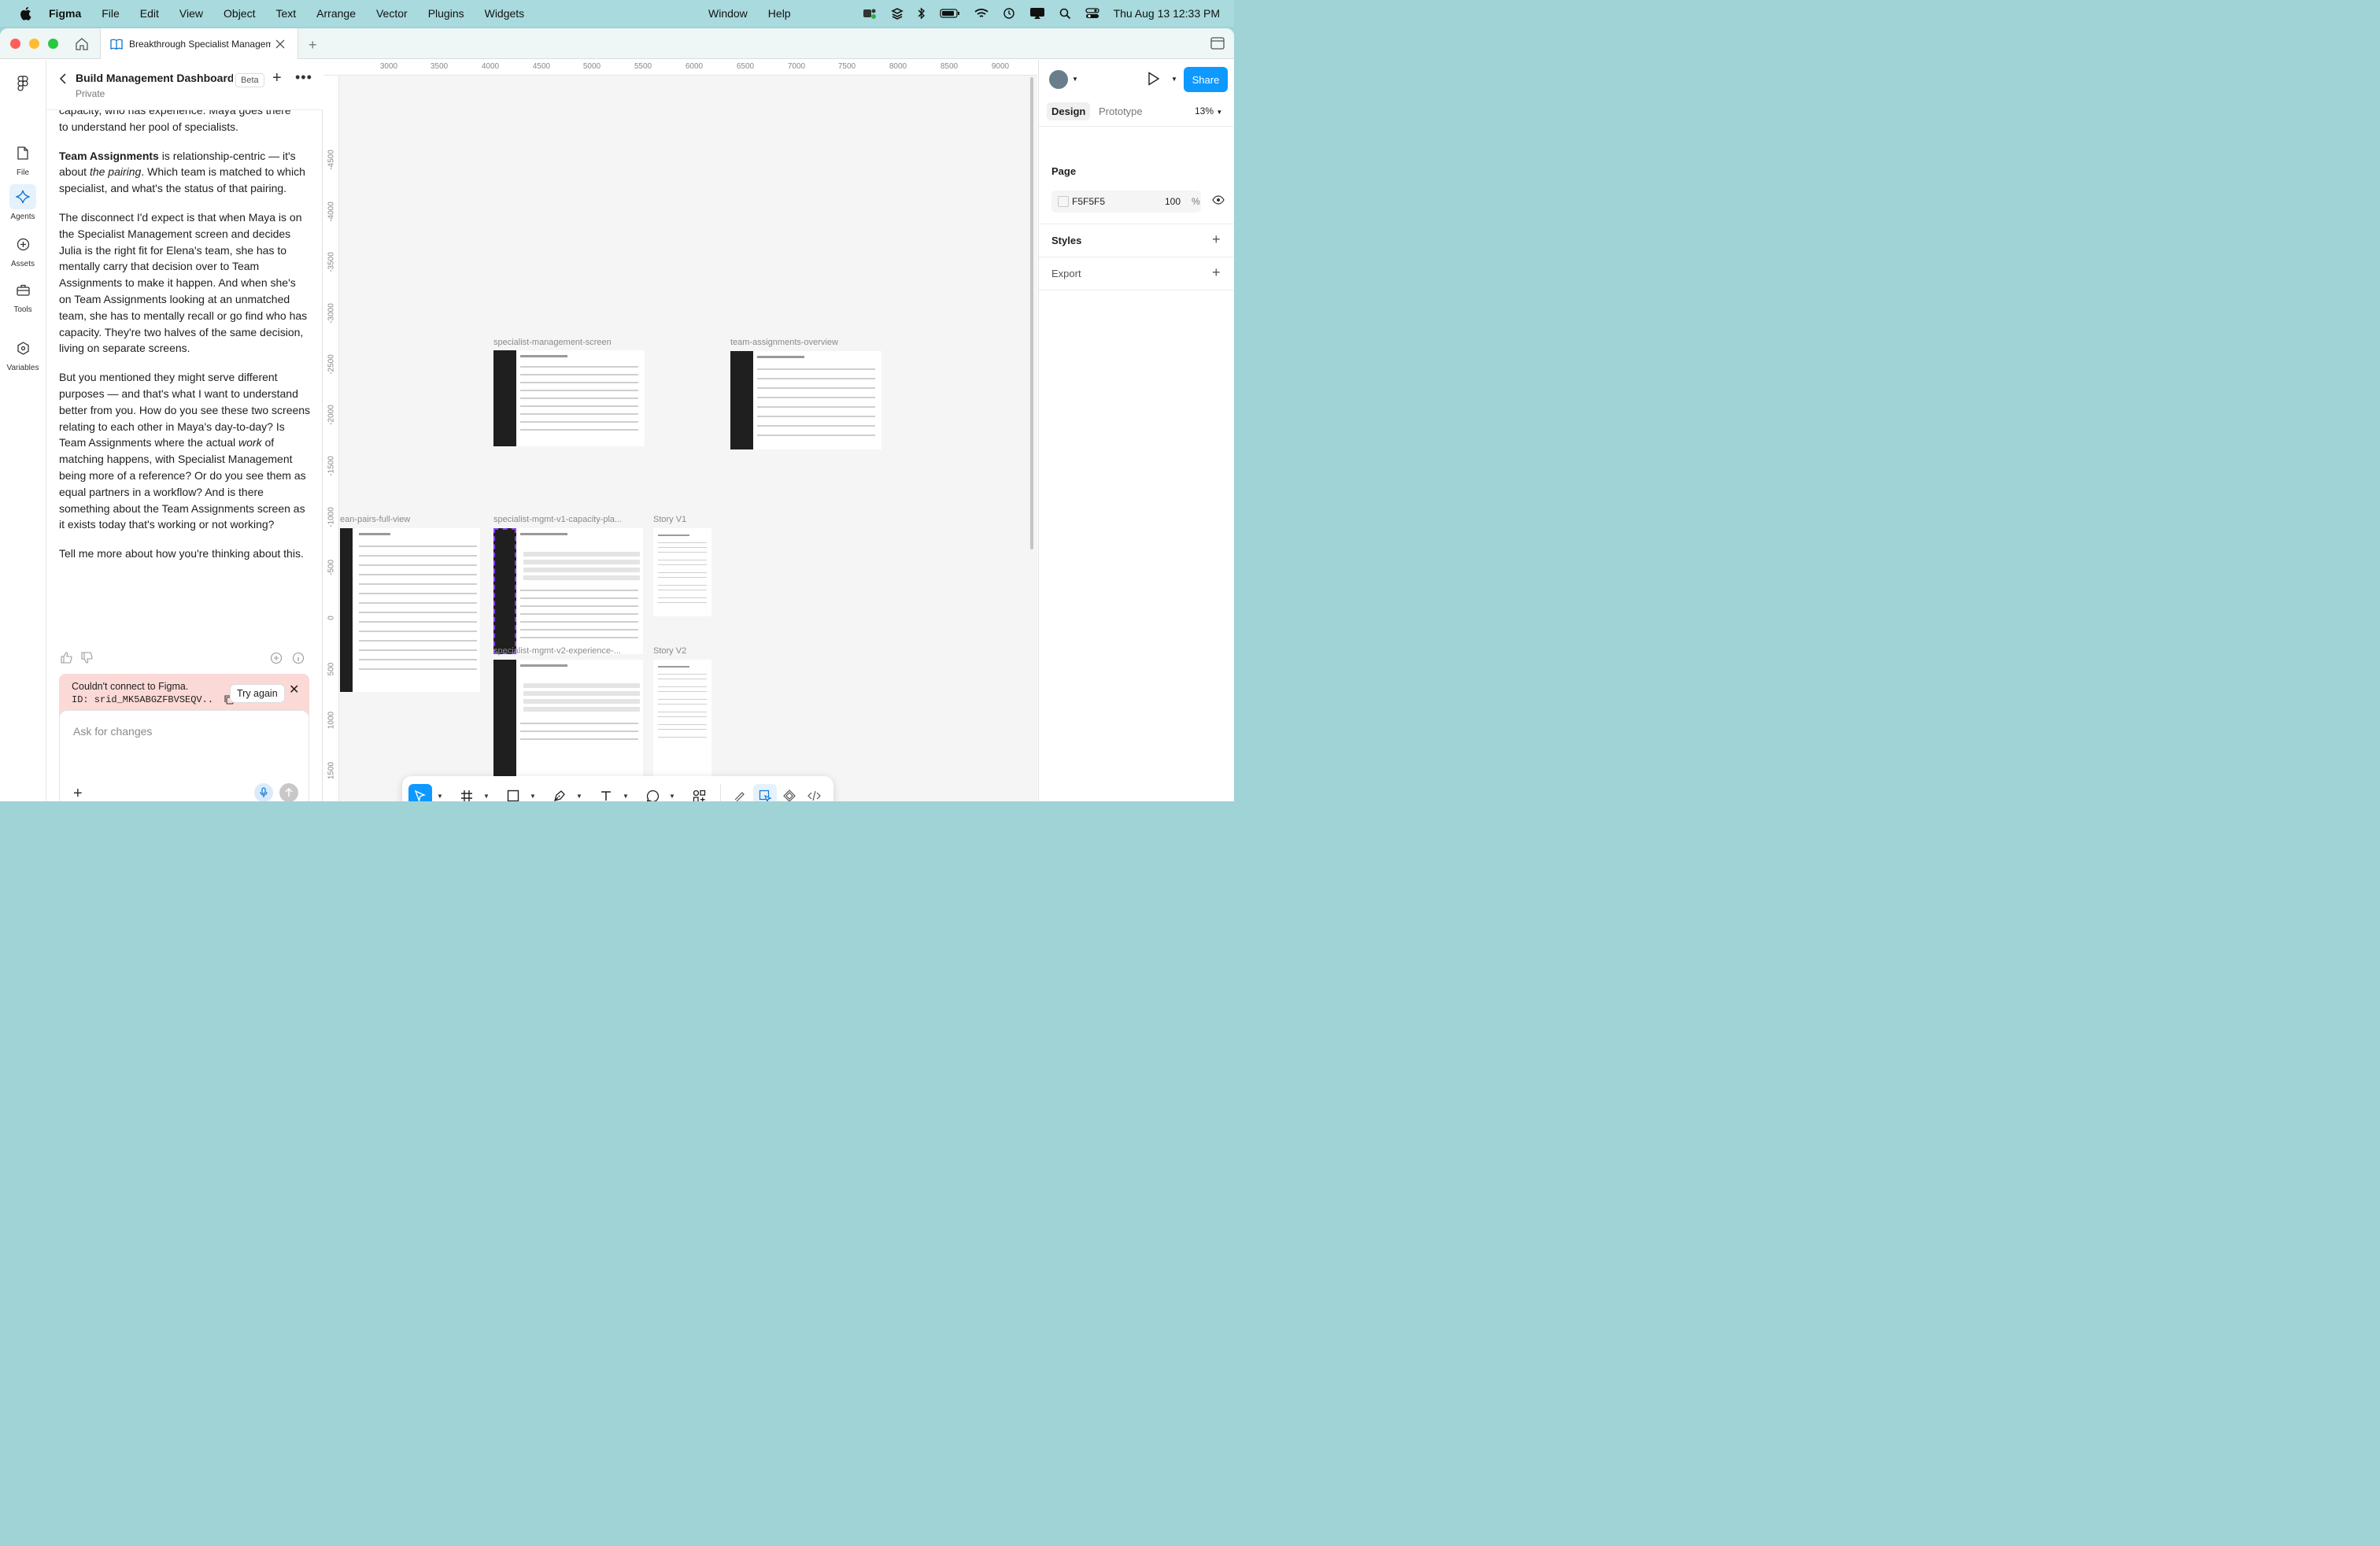  What do you see at coordinates (505, 14) in the screenshot?
I see `menu-widgets: Widgets` at bounding box center [505, 14].